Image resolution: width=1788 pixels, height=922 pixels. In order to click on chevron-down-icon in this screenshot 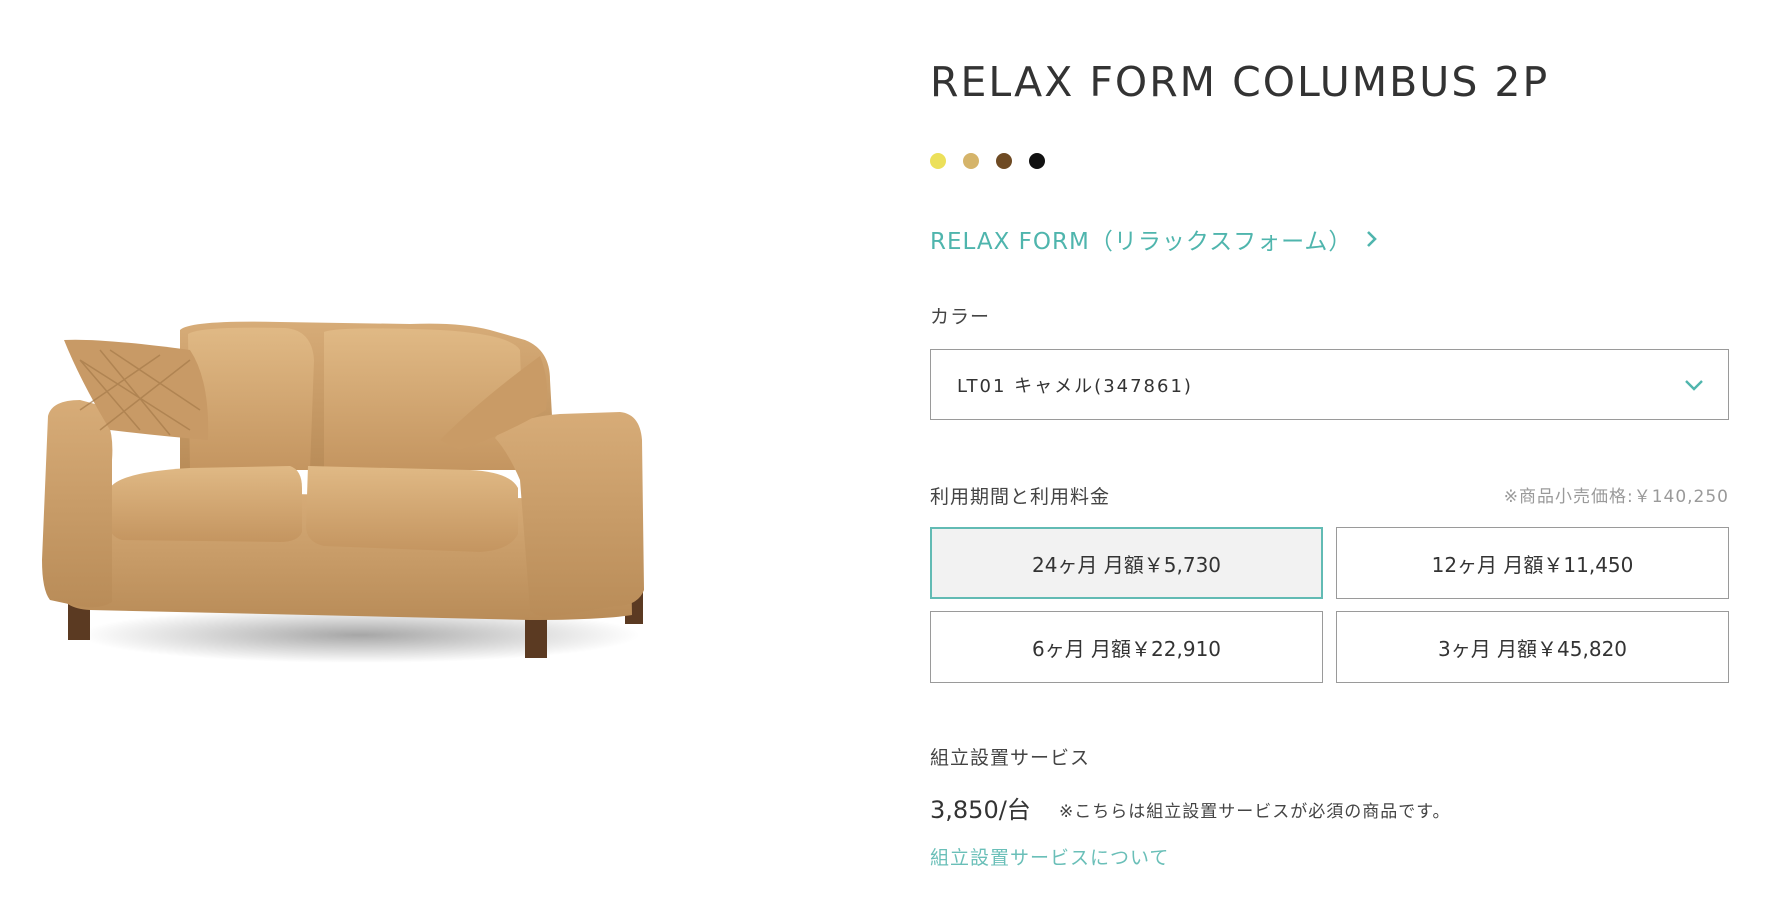, I will do `click(1694, 385)`.